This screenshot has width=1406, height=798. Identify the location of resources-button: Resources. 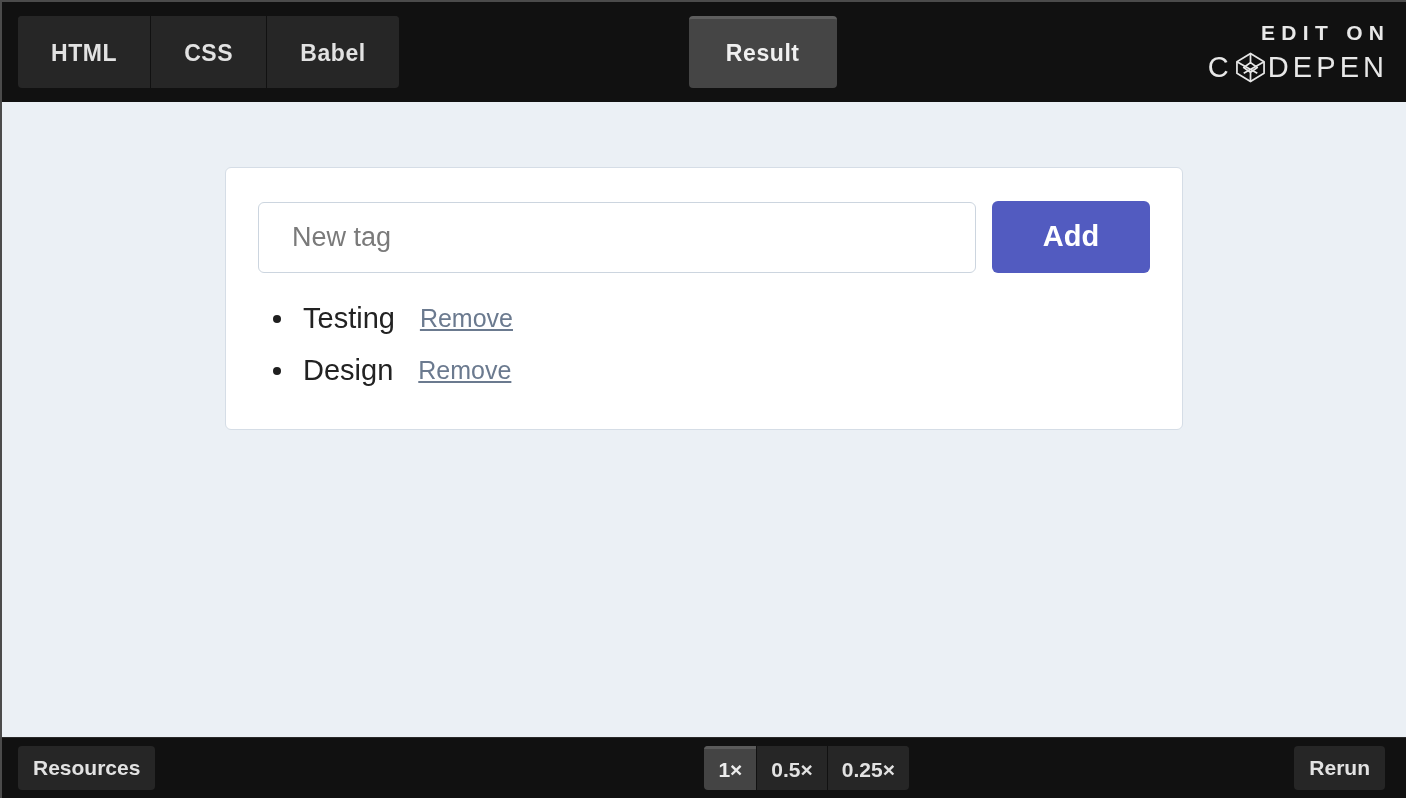
(87, 768).